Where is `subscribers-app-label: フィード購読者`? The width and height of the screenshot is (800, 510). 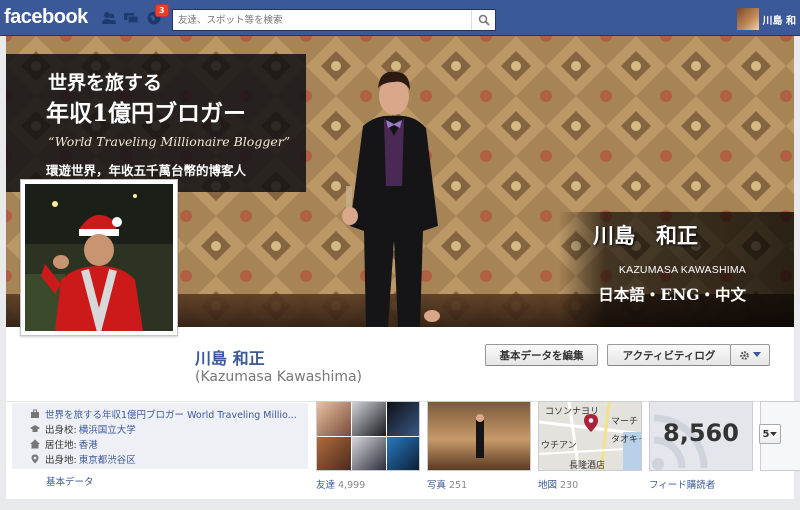
subscribers-app-label: フィード購読者 is located at coordinates (682, 484).